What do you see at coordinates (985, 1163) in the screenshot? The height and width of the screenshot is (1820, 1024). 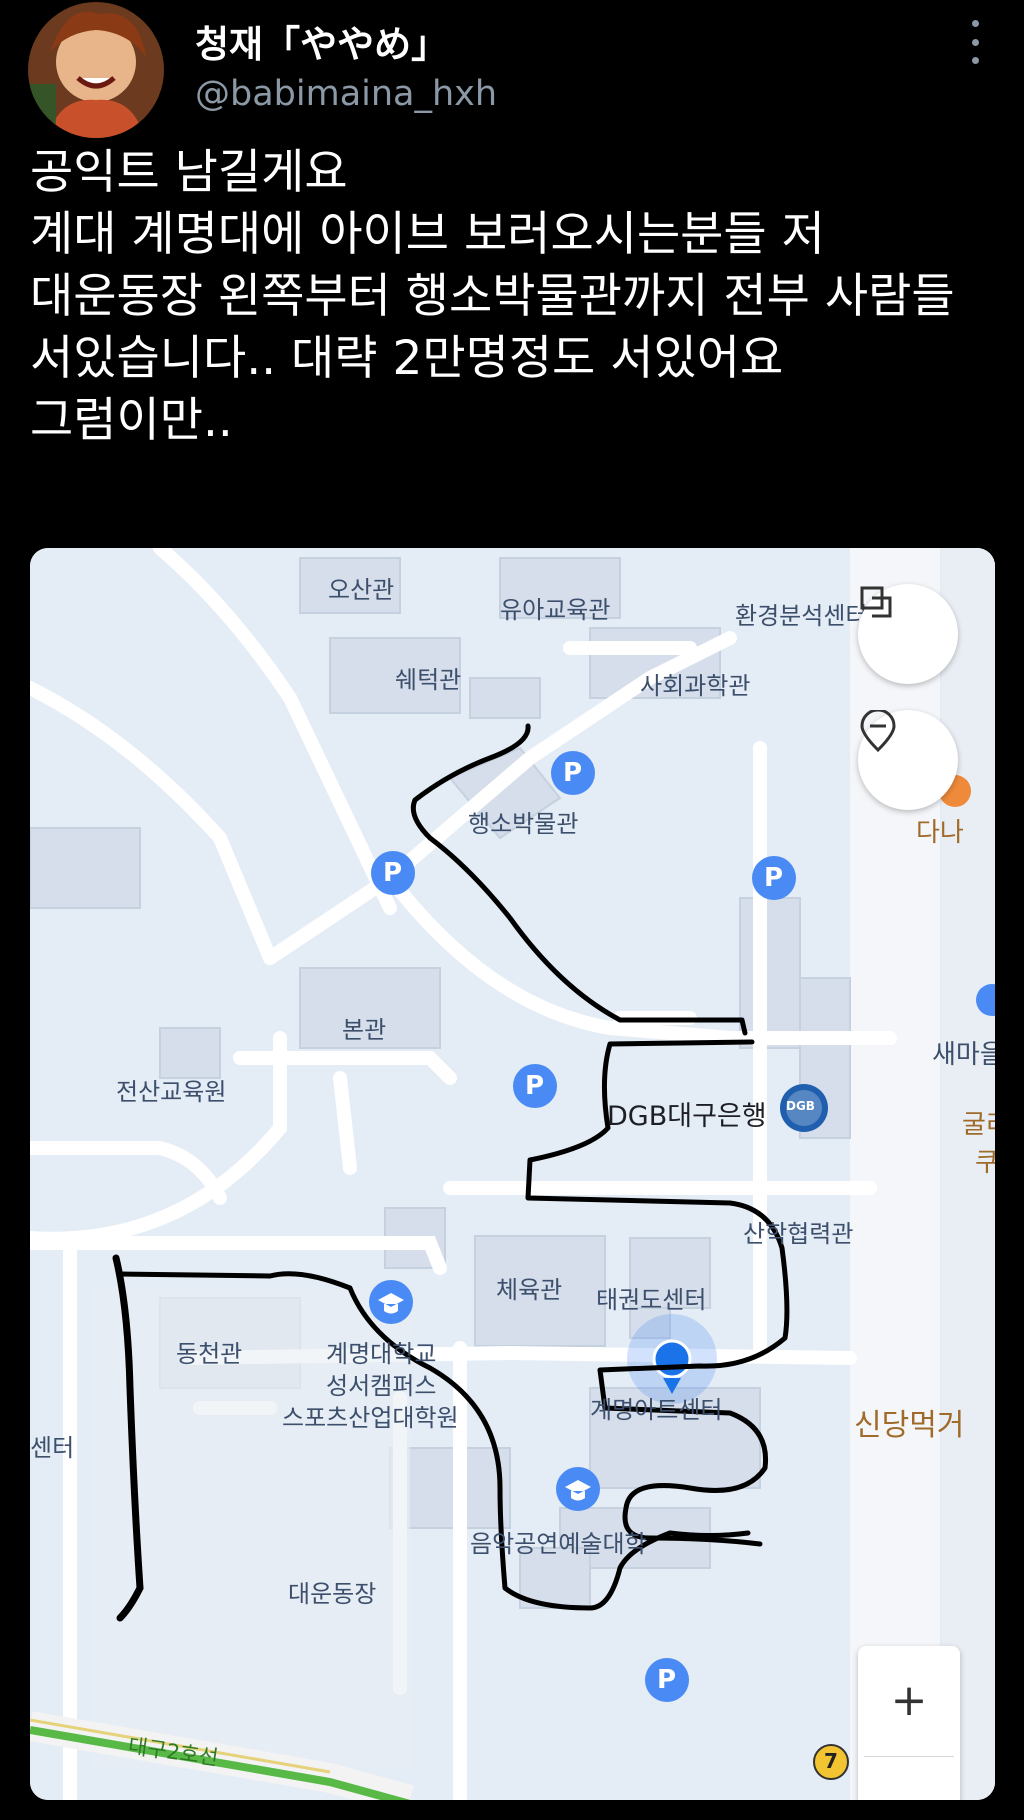 I see `map-label-ku: 쿠` at bounding box center [985, 1163].